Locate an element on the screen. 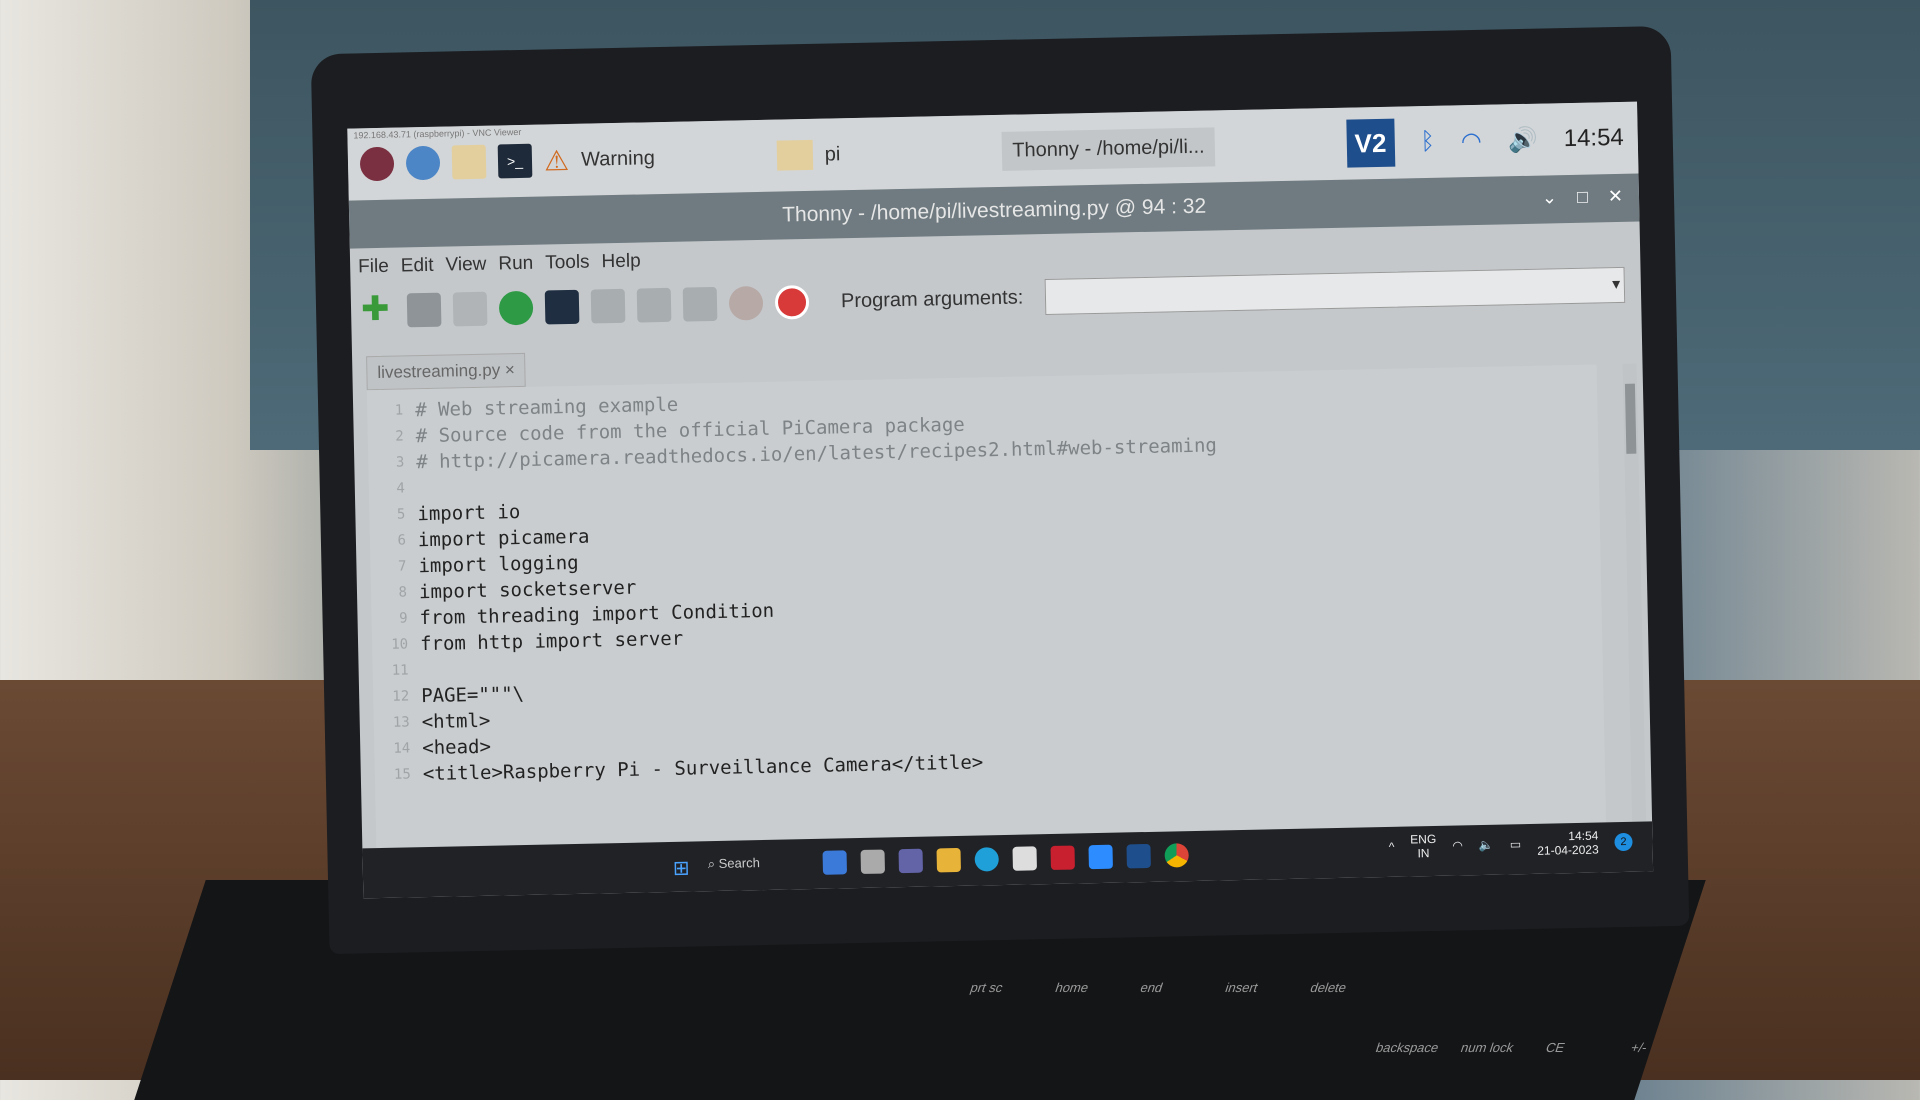 The height and width of the screenshot is (1100, 1920). raspberry-menu-icon is located at coordinates (377, 164).